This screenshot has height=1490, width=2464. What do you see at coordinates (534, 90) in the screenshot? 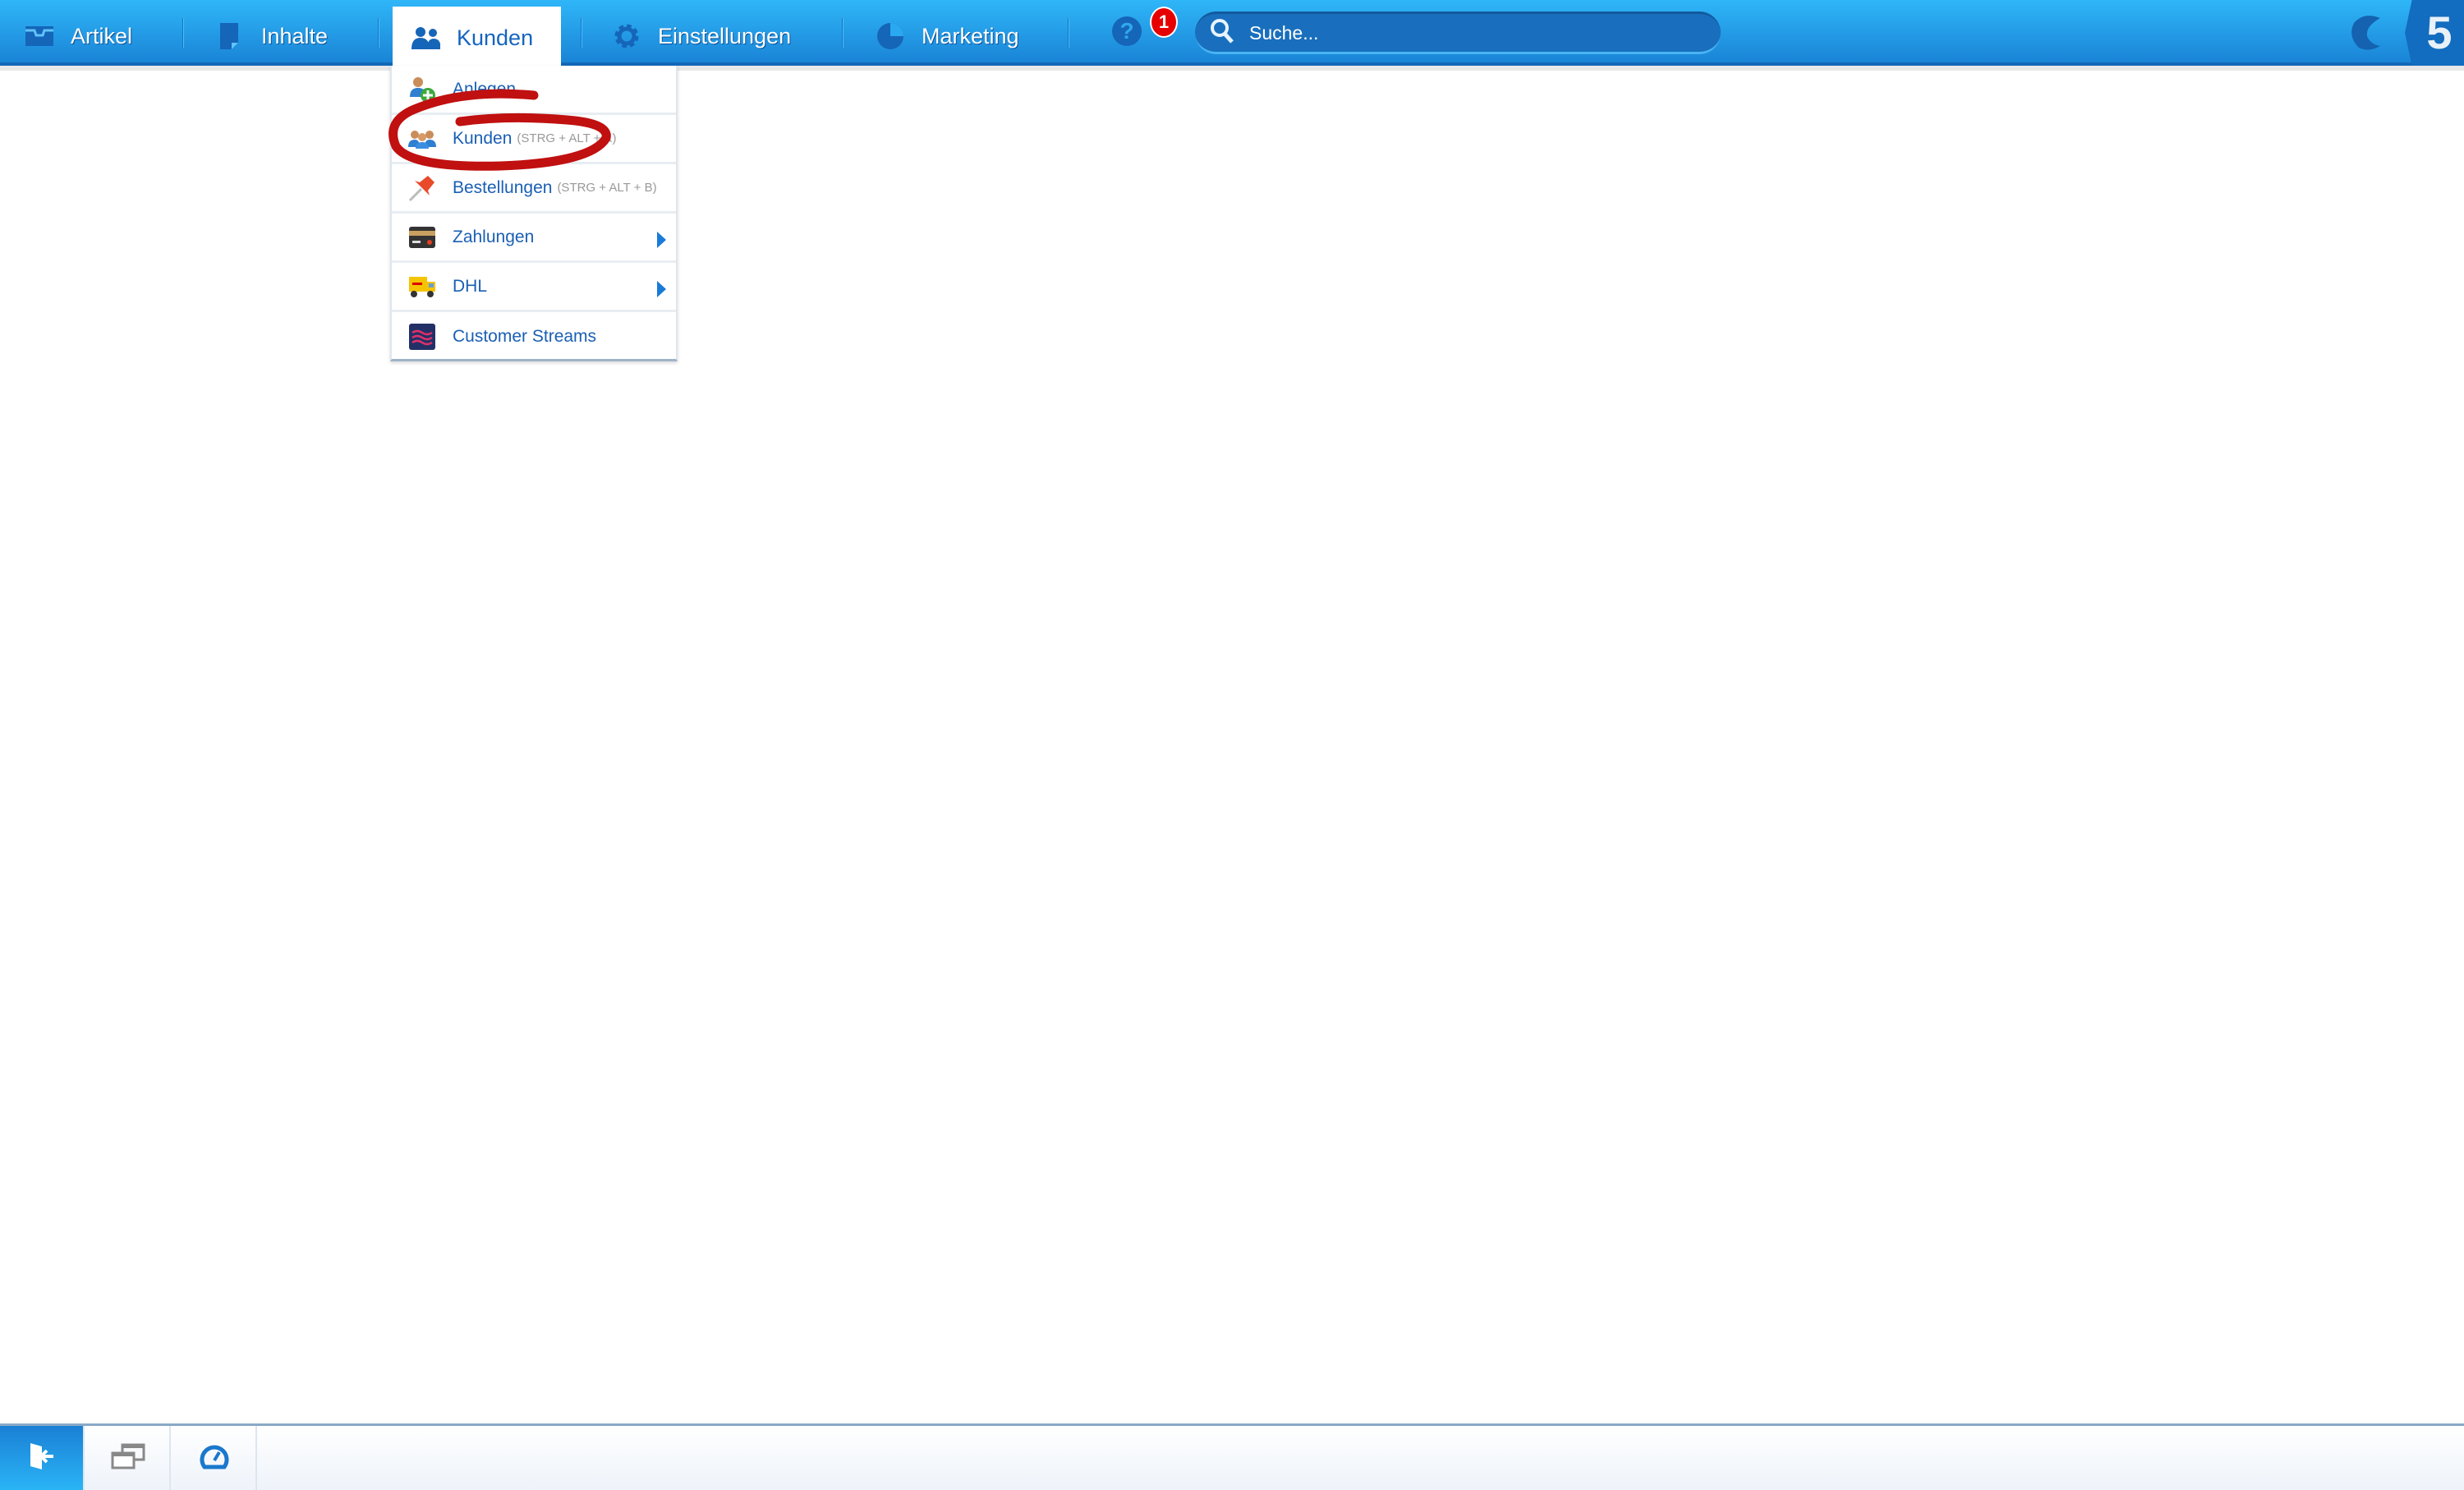
I see `menu-item-anlegen: Anlegen` at bounding box center [534, 90].